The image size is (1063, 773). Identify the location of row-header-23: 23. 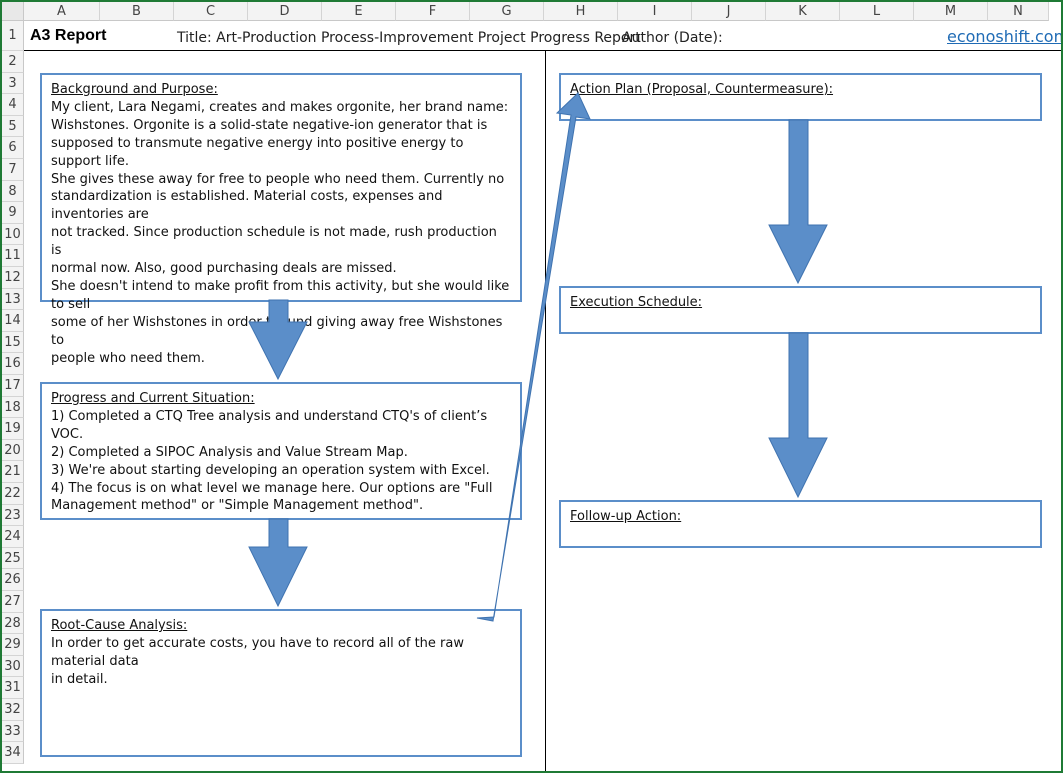
(13, 515).